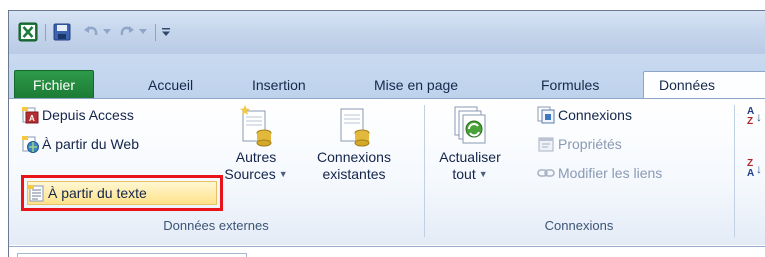 Image resolution: width=765 pixels, height=257 pixels. I want to click on chain-link-icon, so click(546, 173).